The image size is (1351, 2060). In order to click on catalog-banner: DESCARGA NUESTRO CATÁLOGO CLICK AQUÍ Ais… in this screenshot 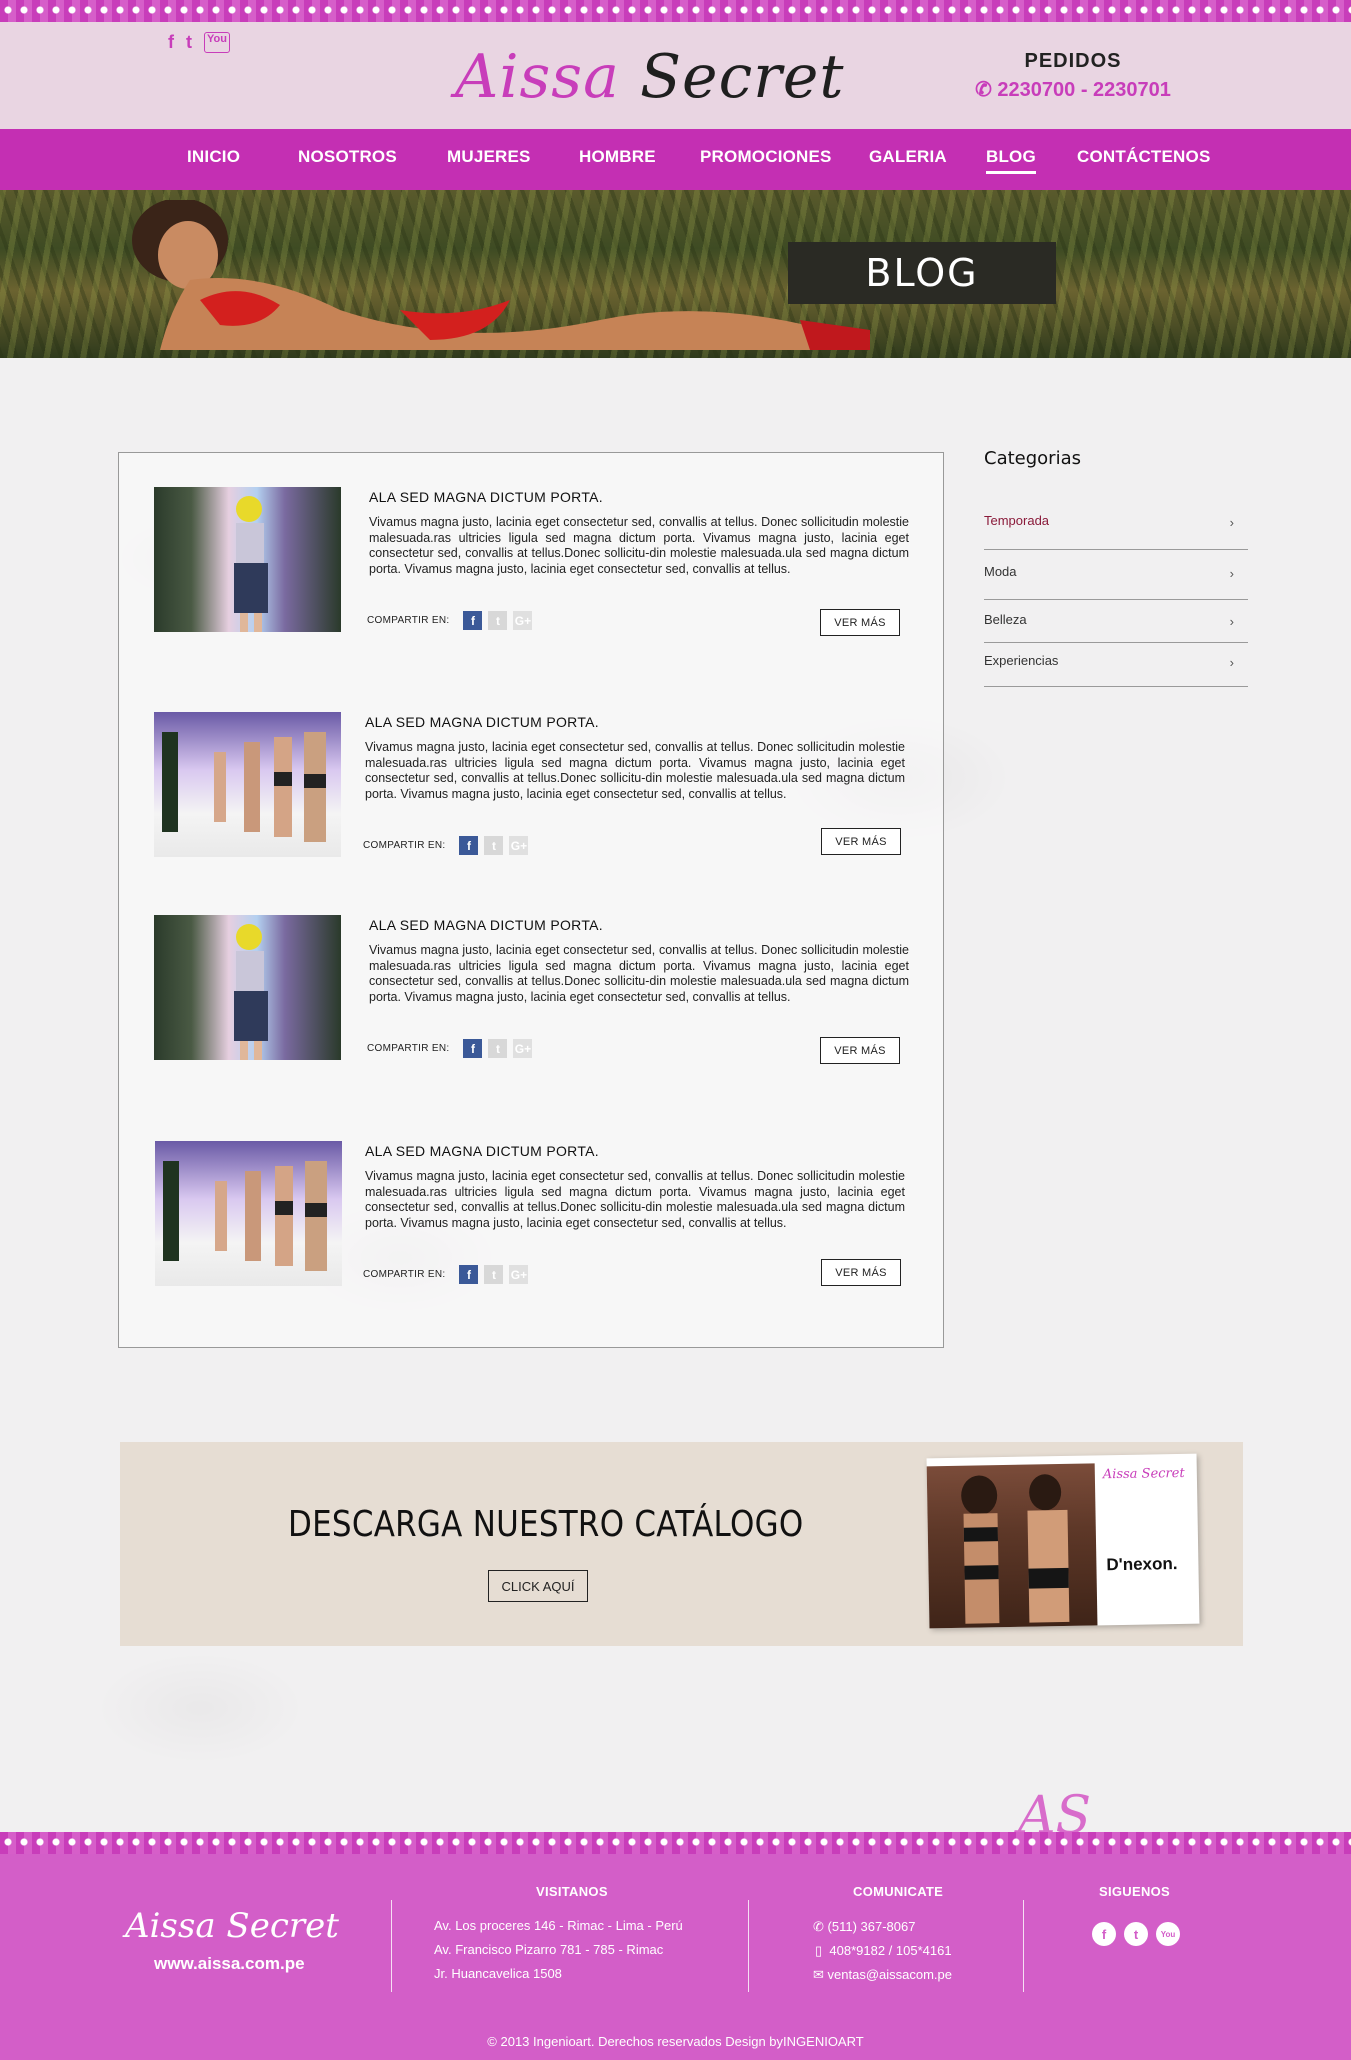, I will do `click(681, 1544)`.